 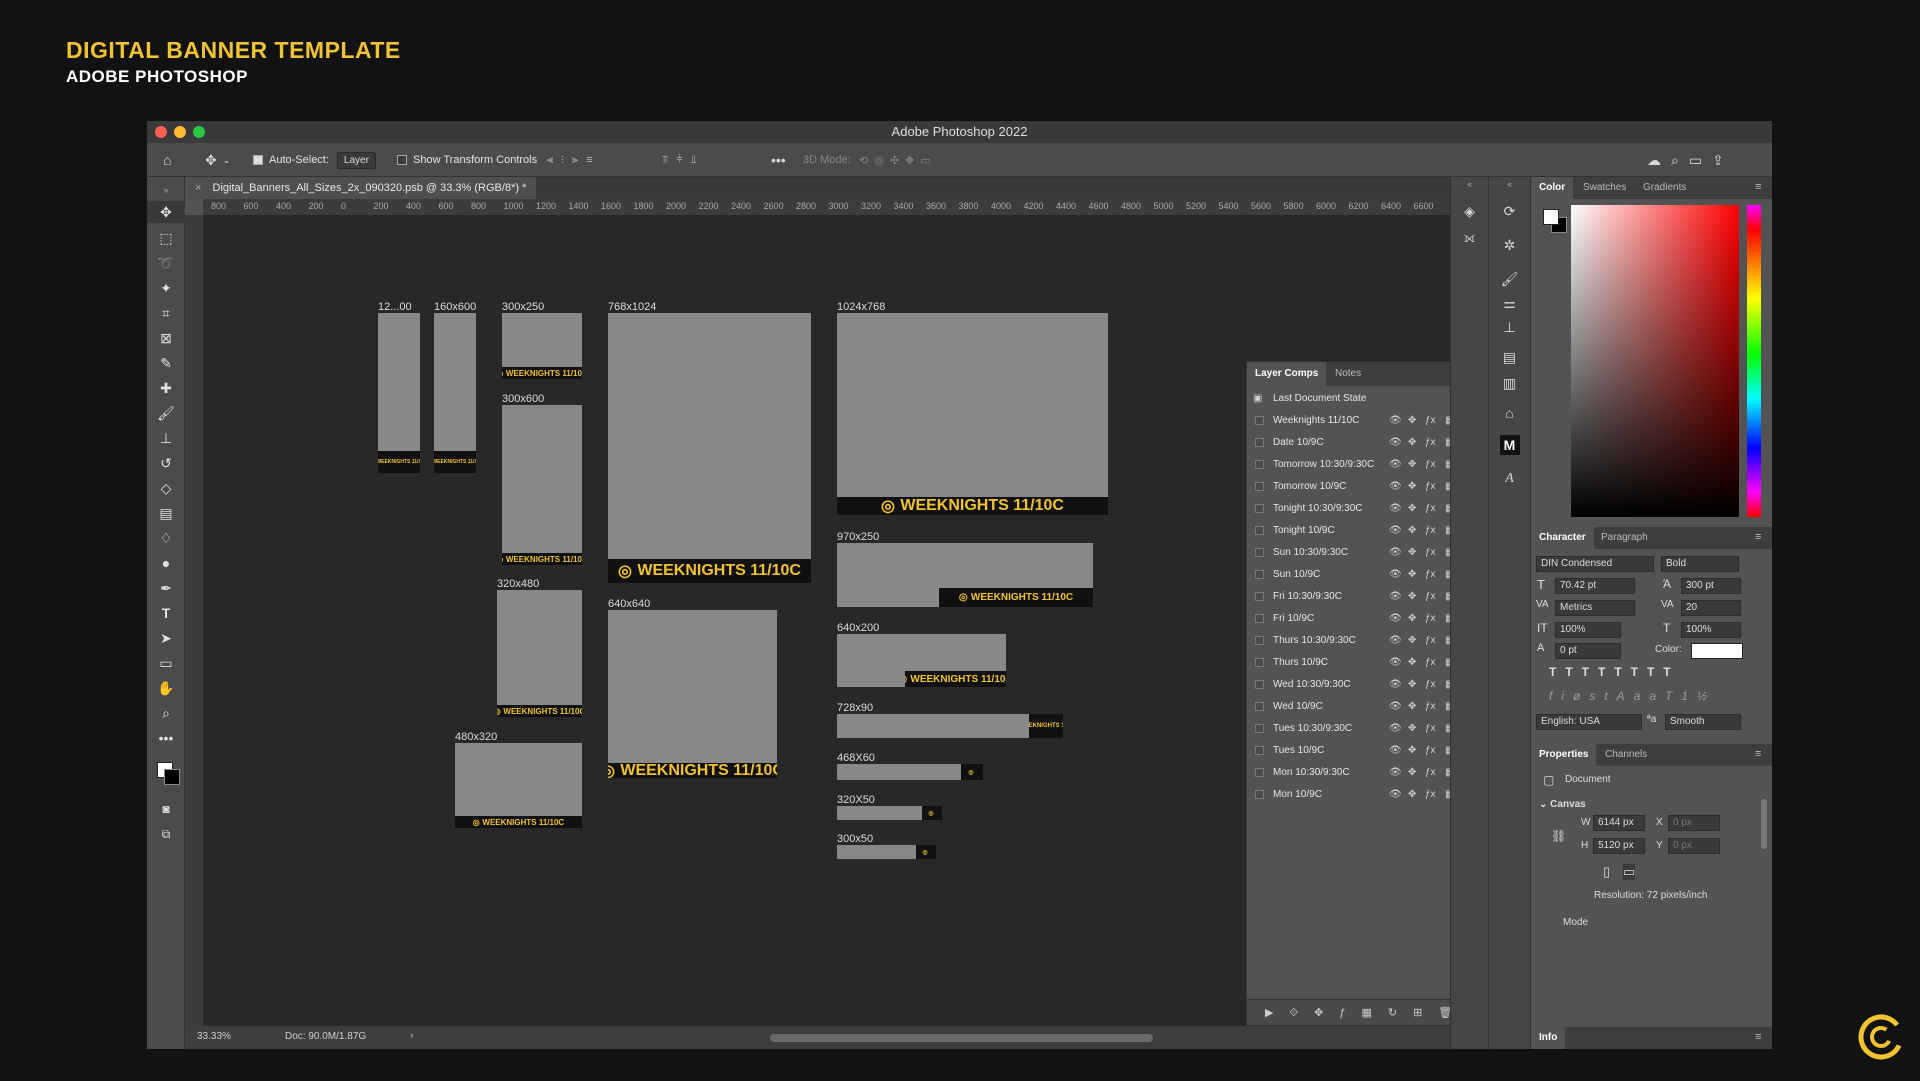 I want to click on close-tab-icon: ×, so click(x=198, y=188).